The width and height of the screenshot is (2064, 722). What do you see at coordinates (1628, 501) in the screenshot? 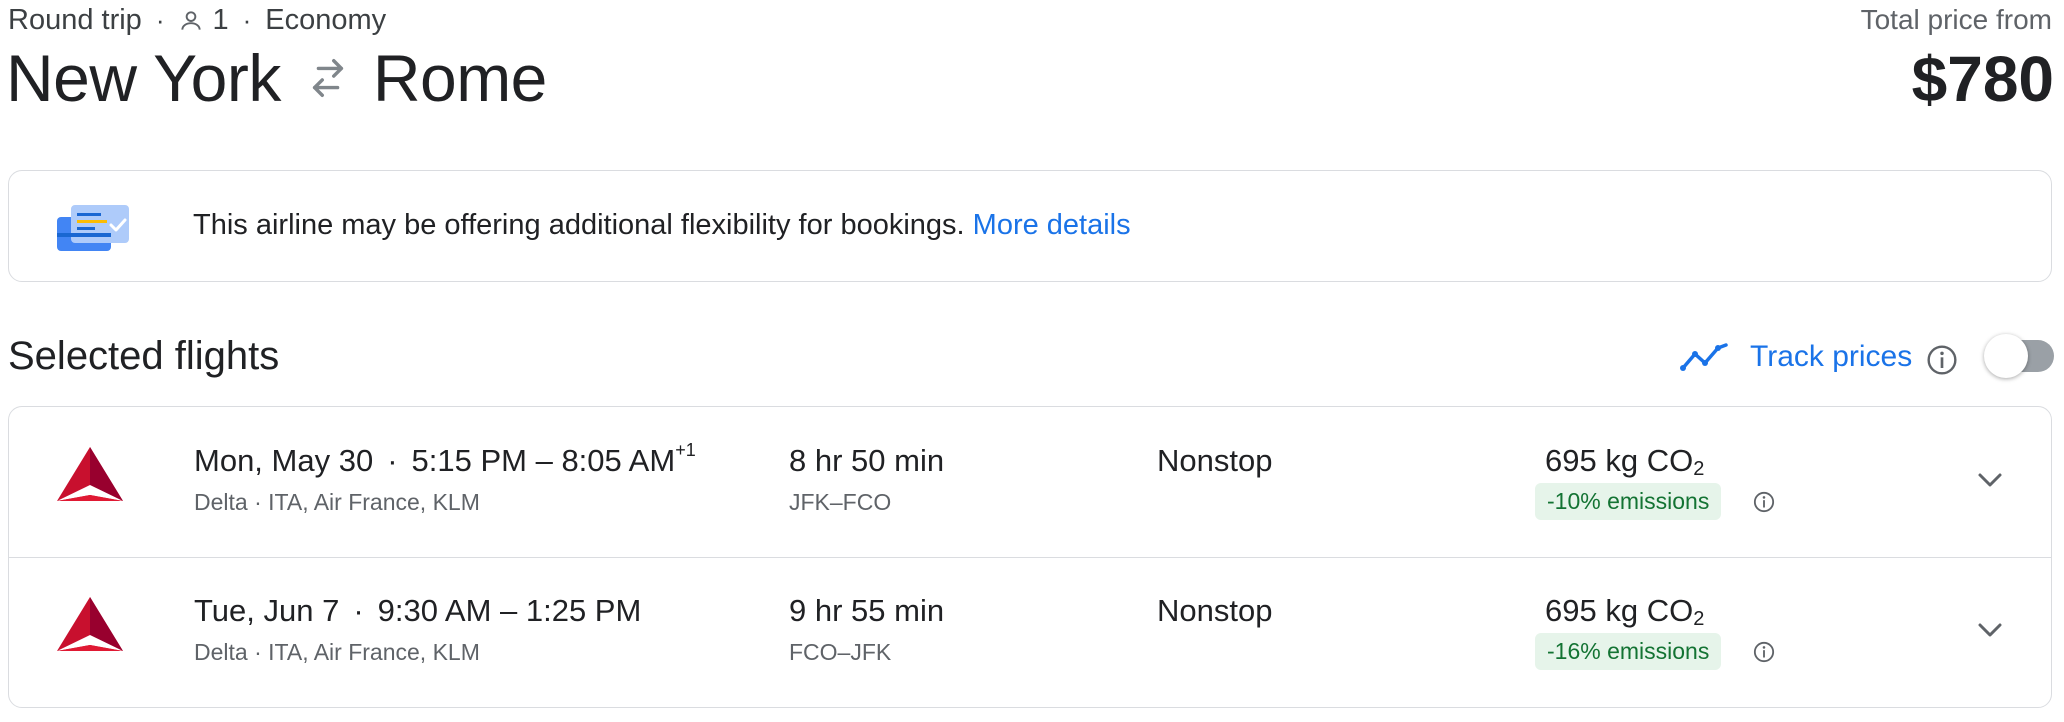
I see `emissions-badge: -10% emissions` at bounding box center [1628, 501].